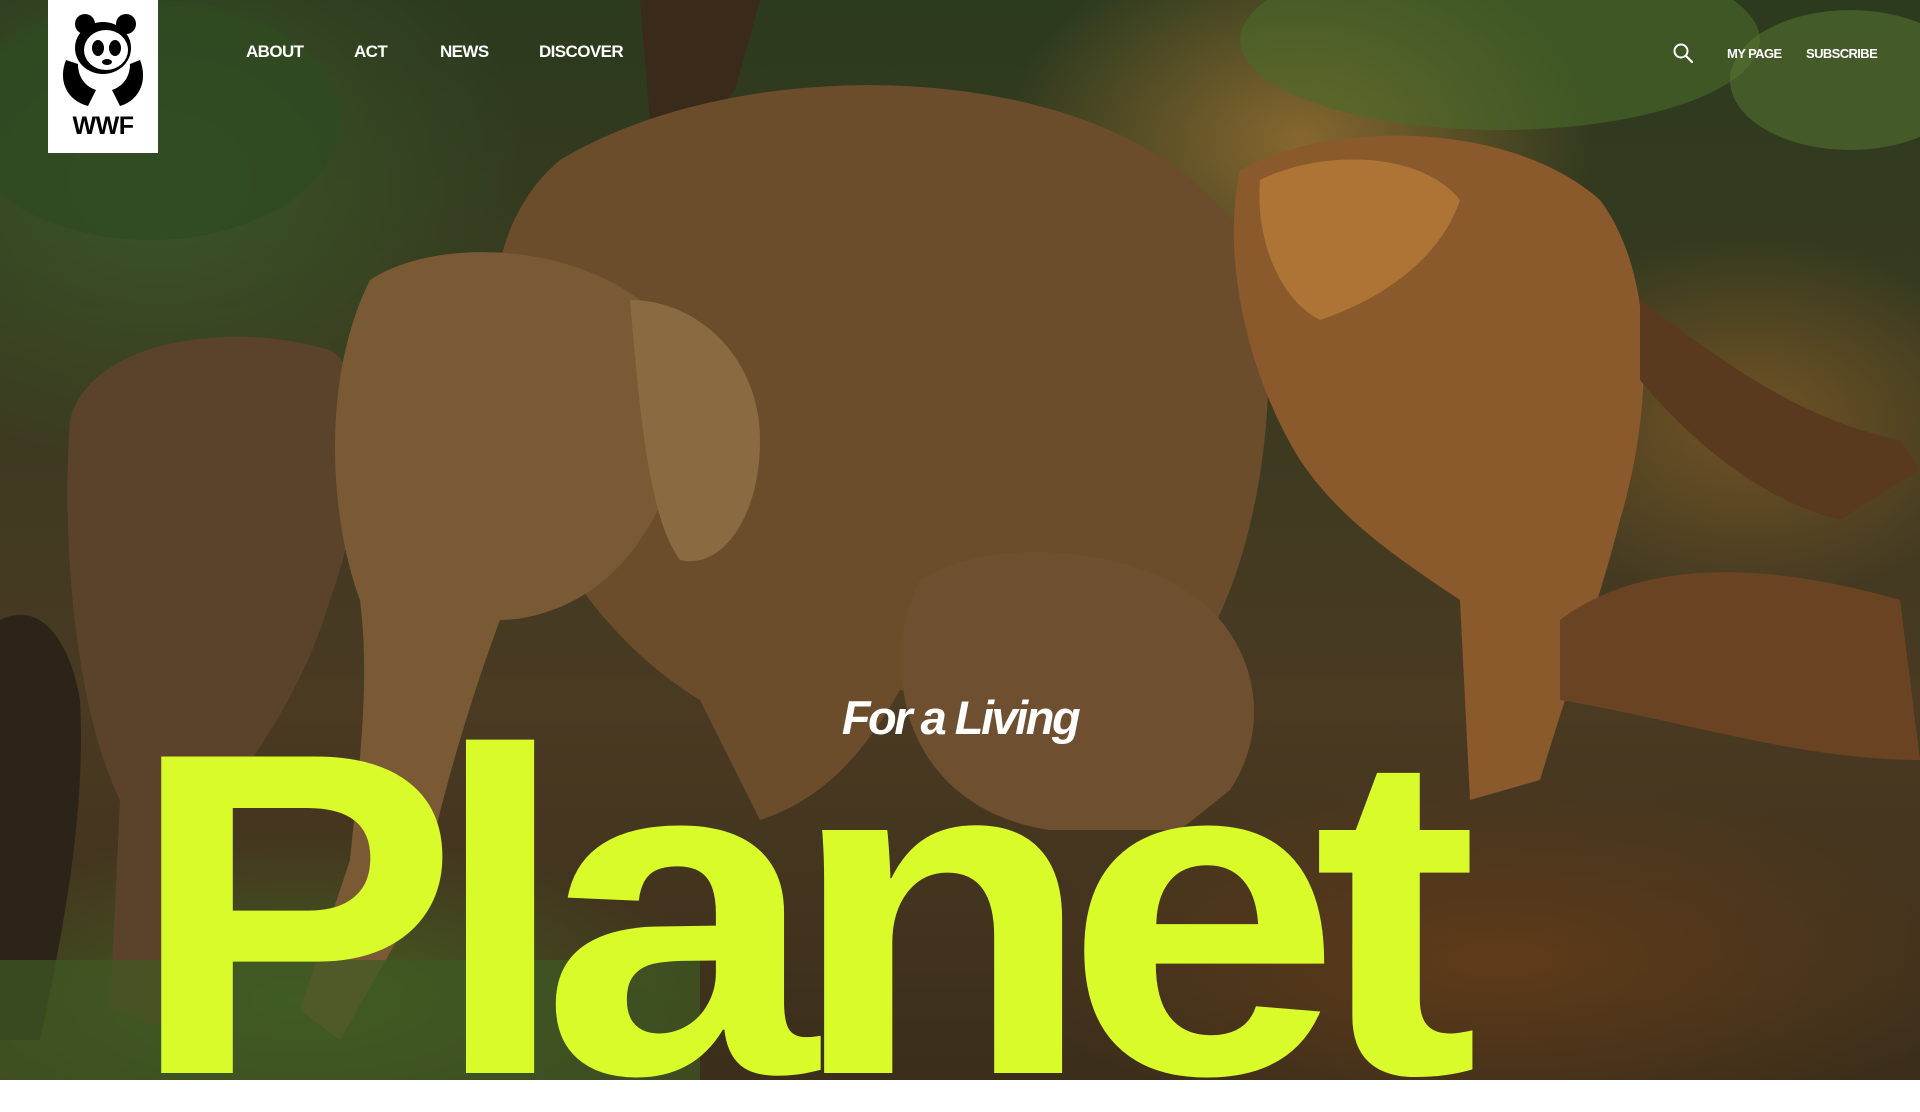  Describe the element at coordinates (1842, 53) in the screenshot. I see `subscribe-link: SUBSCRIBE` at that location.